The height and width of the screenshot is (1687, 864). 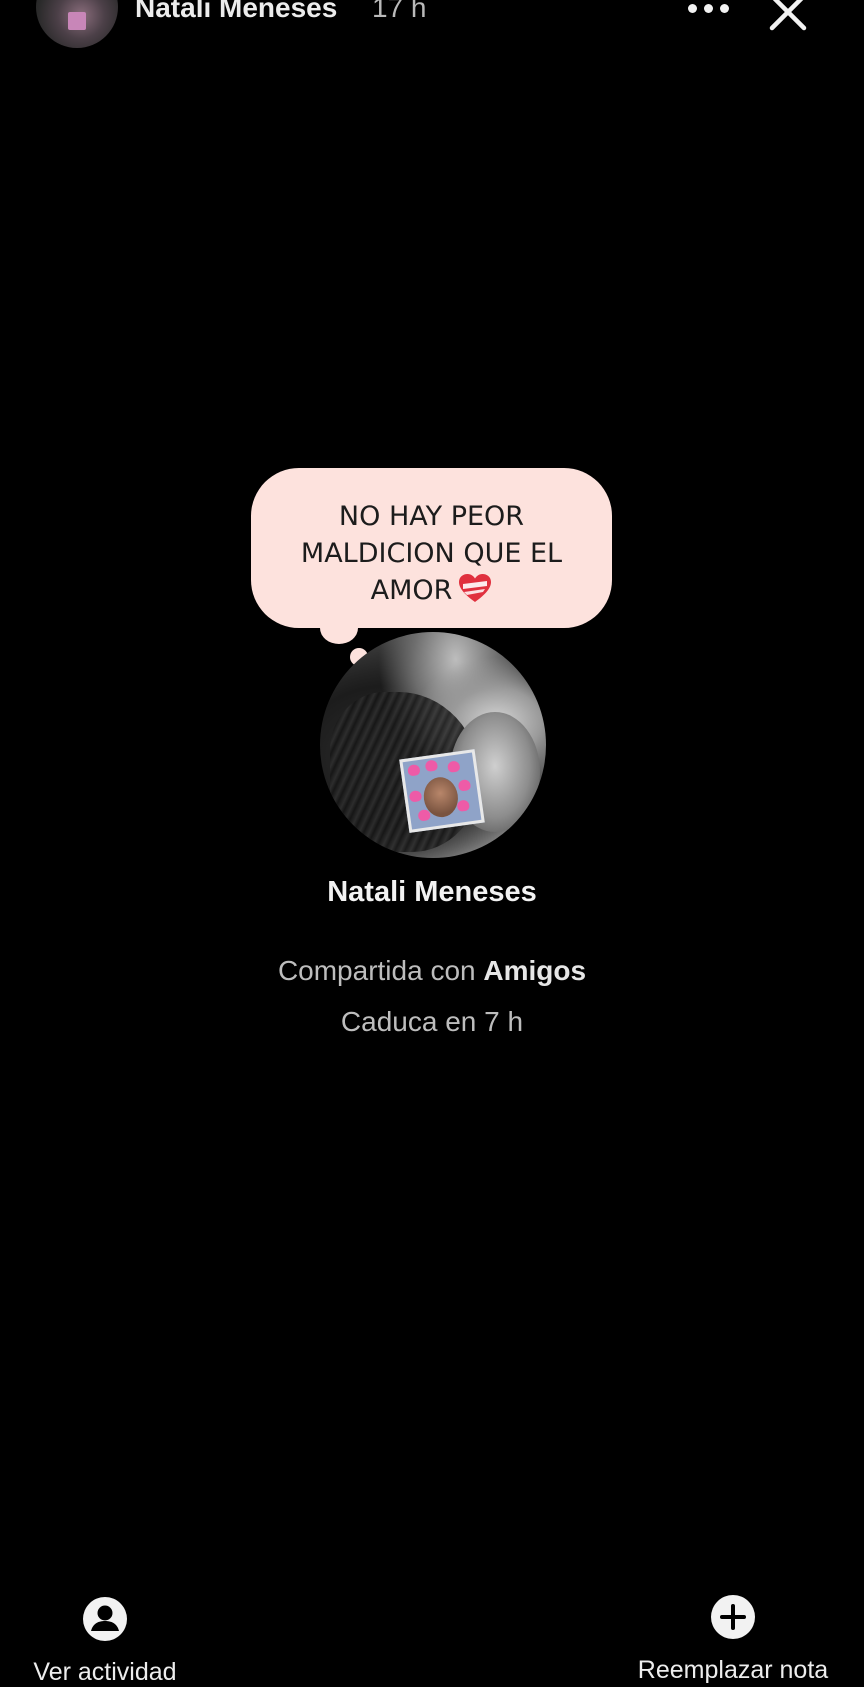 I want to click on profile-name: Natali Meneses, so click(x=432, y=892).